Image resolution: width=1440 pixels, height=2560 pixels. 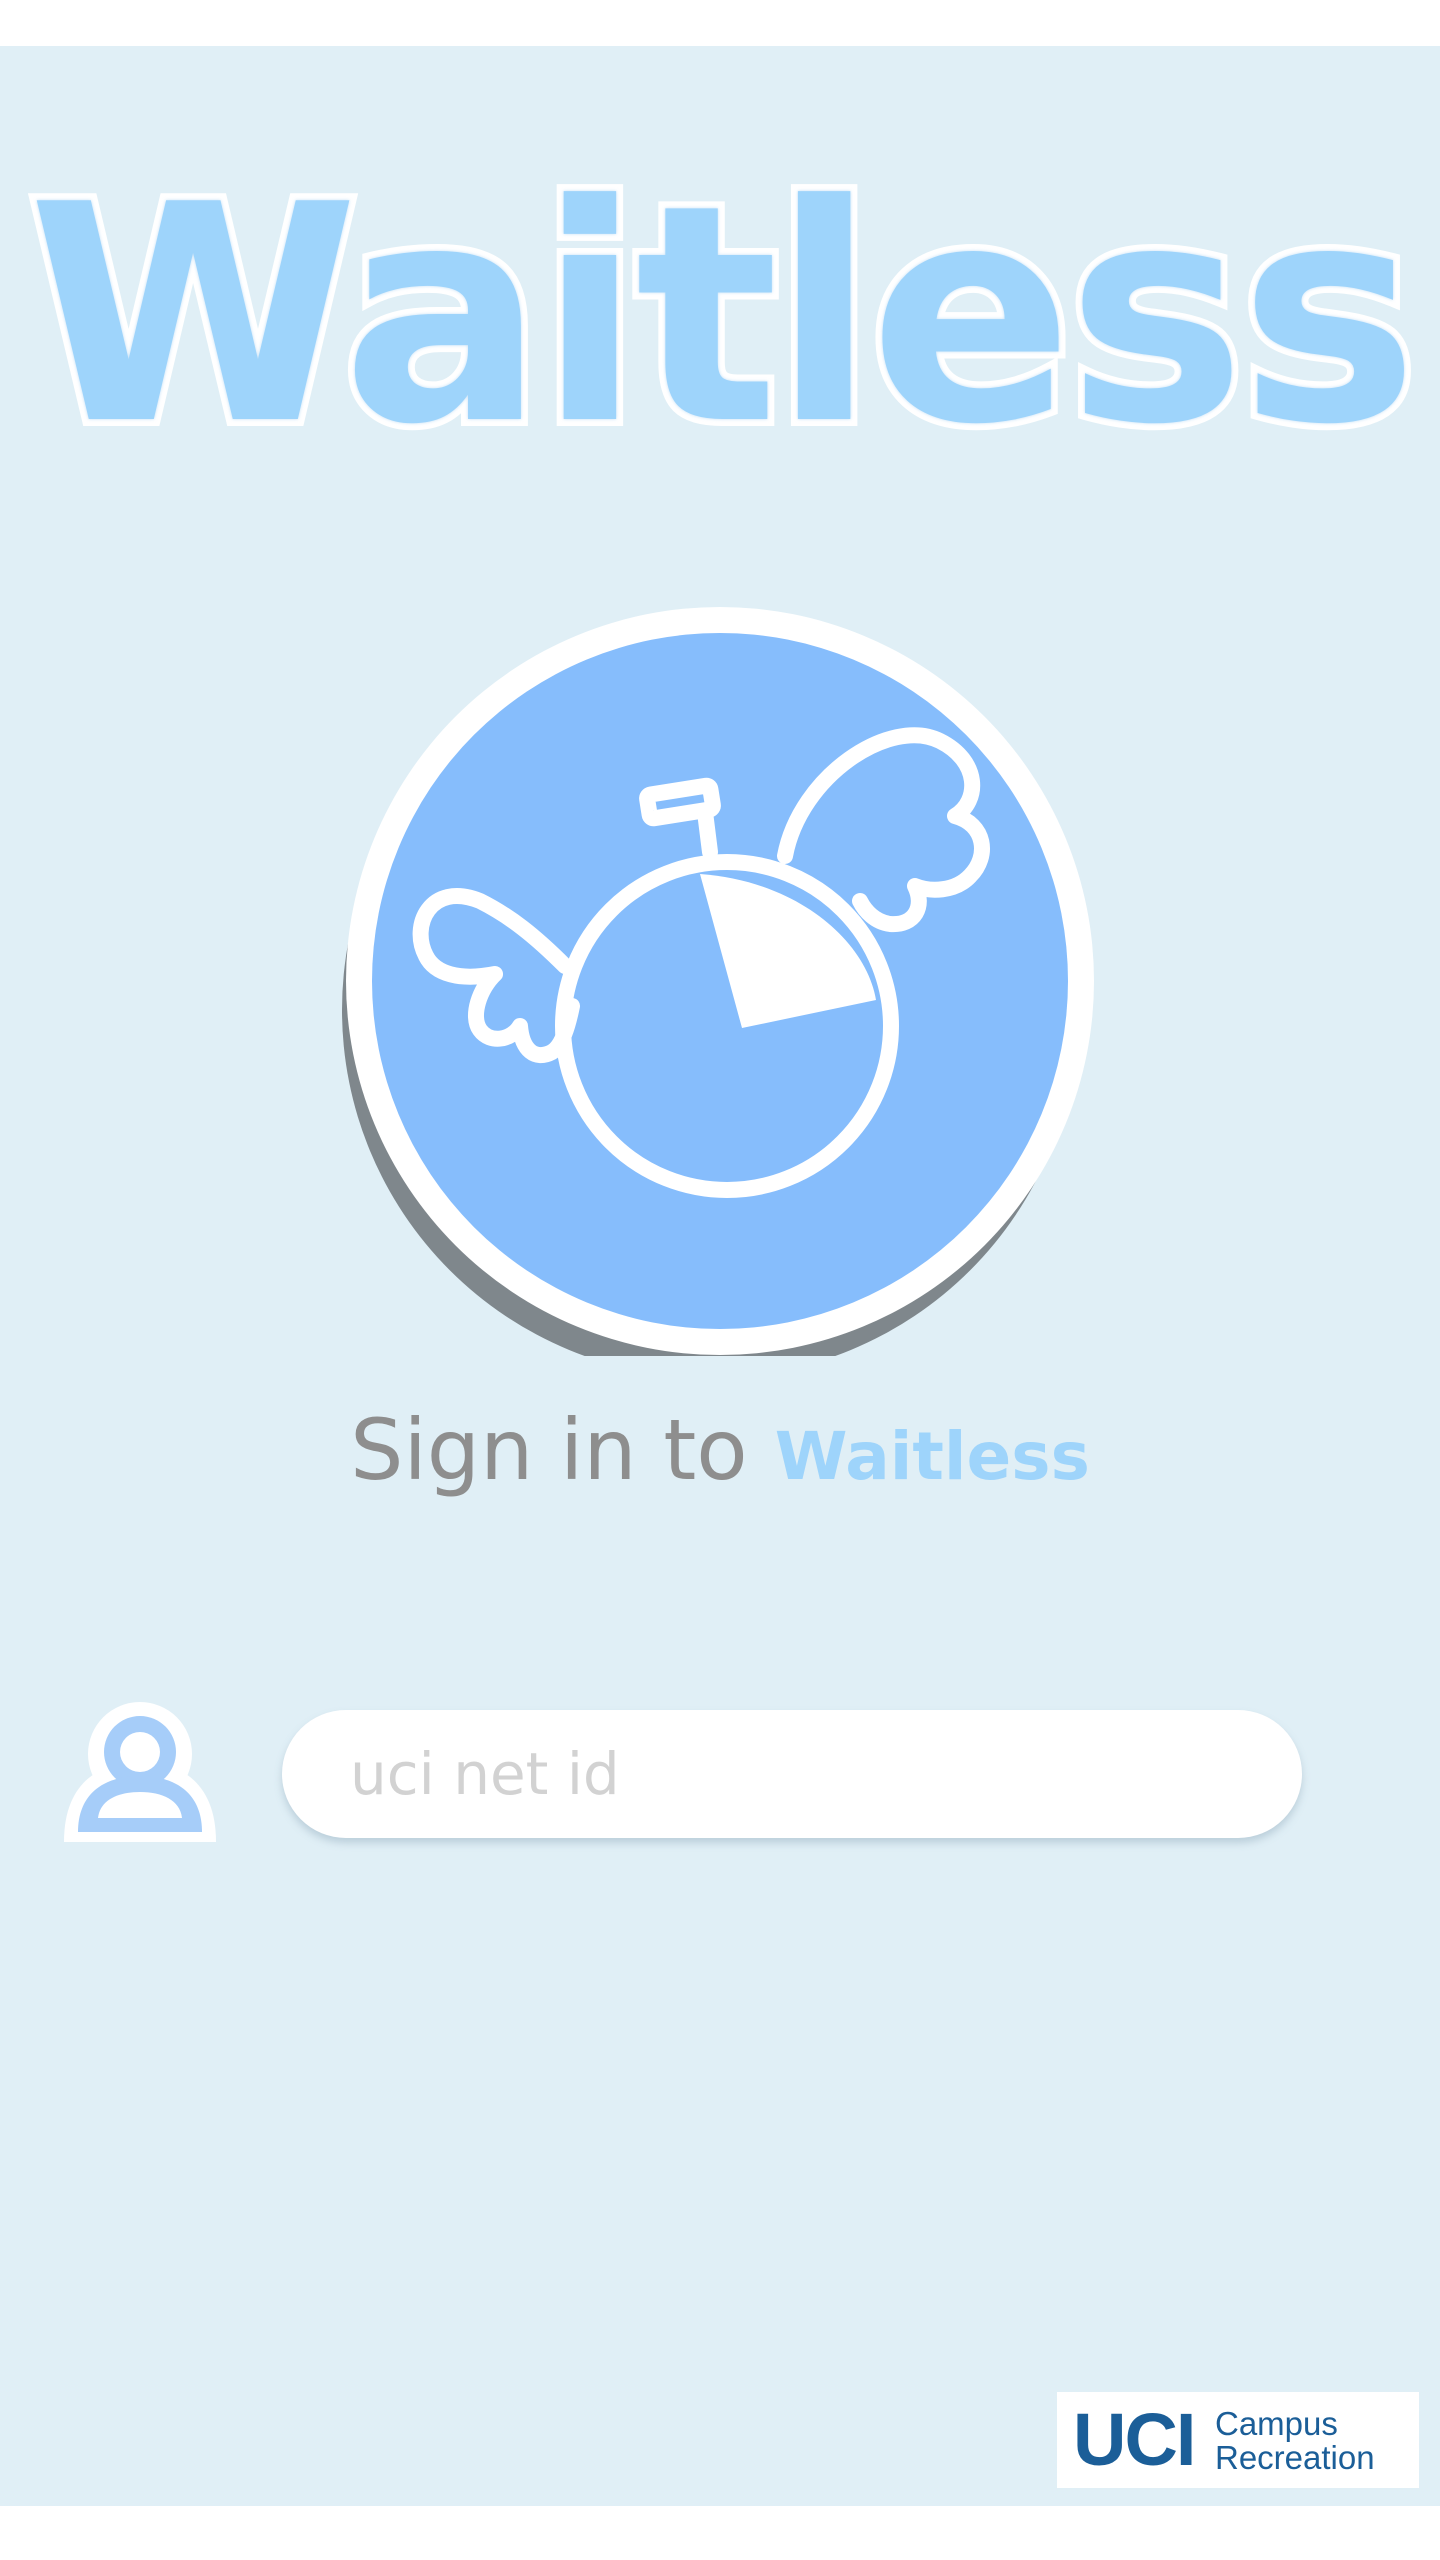 I want to click on uci-mark: UCI, so click(x=1134, y=2439).